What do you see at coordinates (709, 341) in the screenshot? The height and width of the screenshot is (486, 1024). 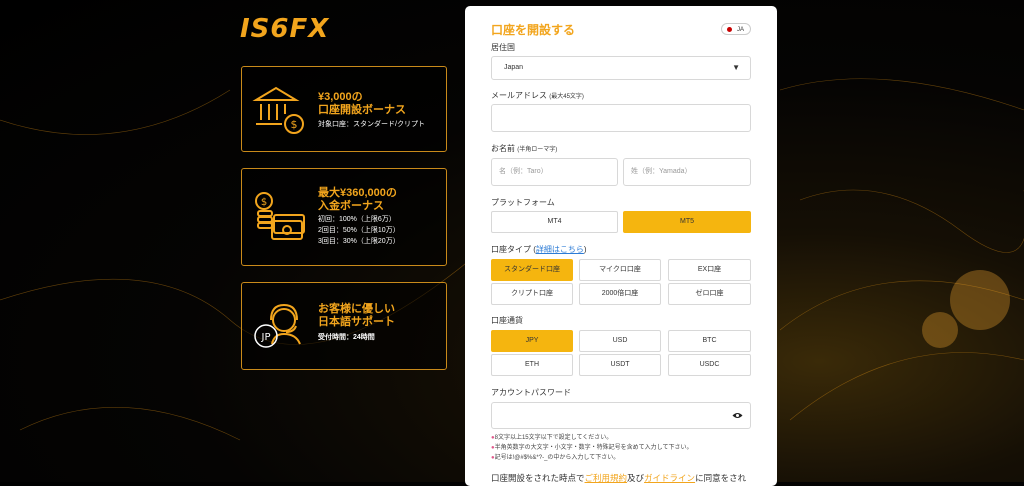 I see `currency-btc: BTC` at bounding box center [709, 341].